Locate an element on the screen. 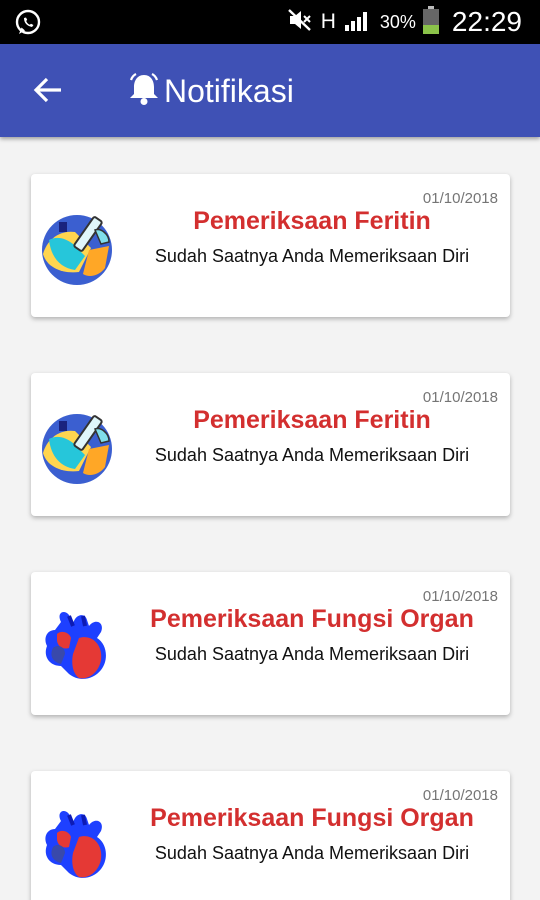  whatsapp-icon is located at coordinates (28, 25).